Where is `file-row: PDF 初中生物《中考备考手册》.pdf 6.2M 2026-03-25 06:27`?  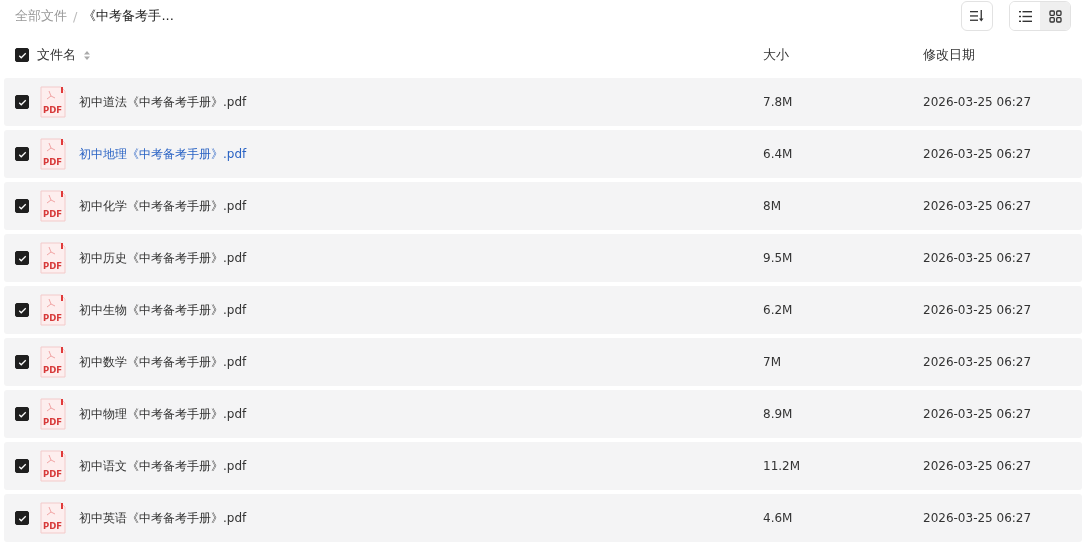
file-row: PDF 初中生物《中考备考手册》.pdf 6.2M 2026-03-25 06:27 is located at coordinates (543, 310).